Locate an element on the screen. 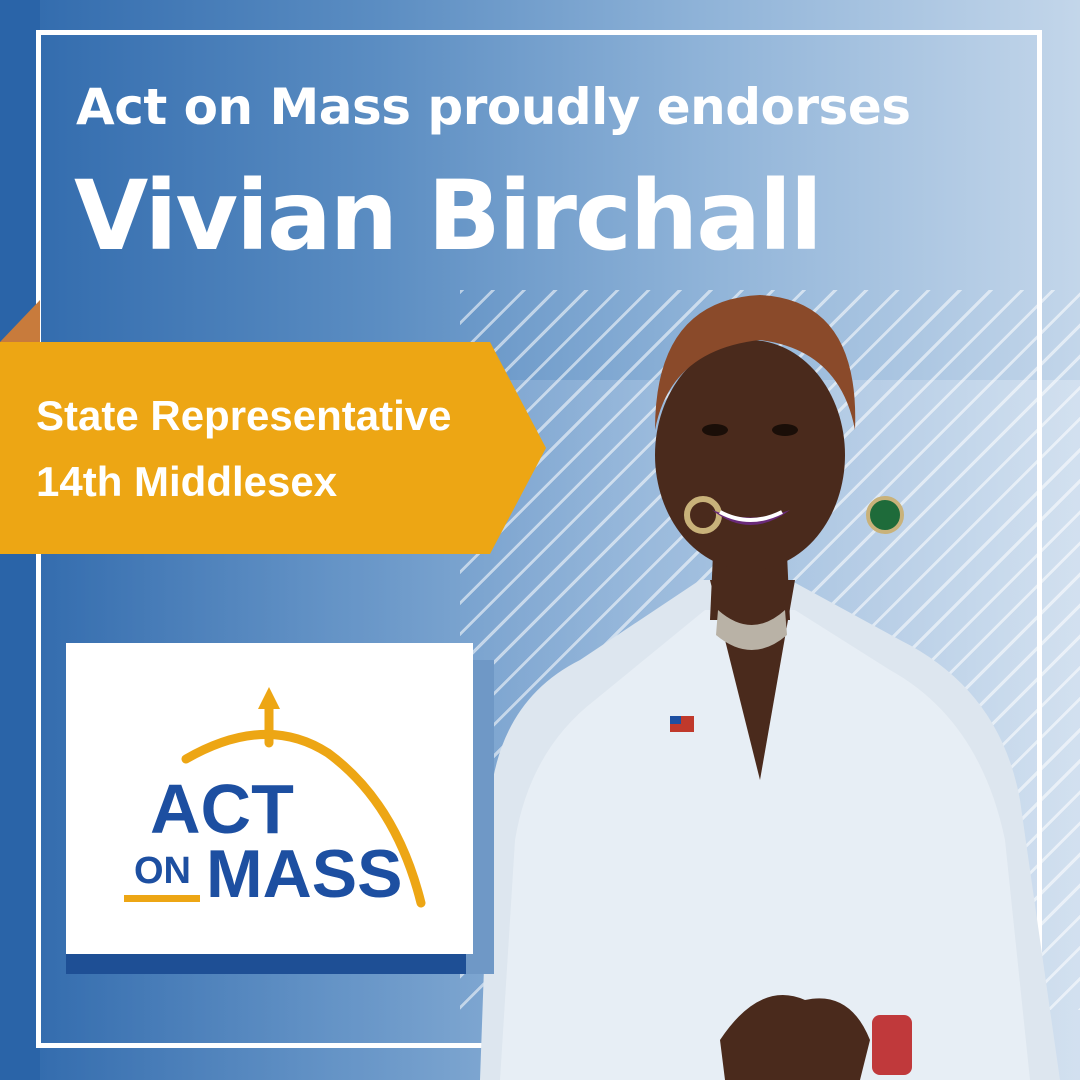 The image size is (1080, 1080). logo-shadow-dark is located at coordinates (266, 964).